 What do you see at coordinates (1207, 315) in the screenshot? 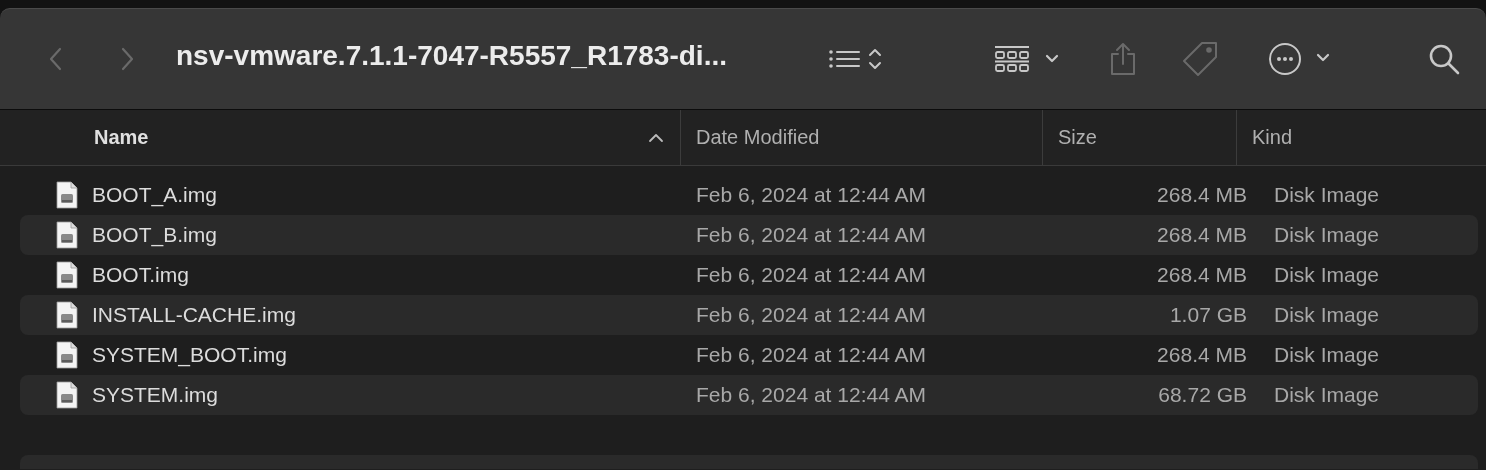
I see `file-size: 1.07 GB` at bounding box center [1207, 315].